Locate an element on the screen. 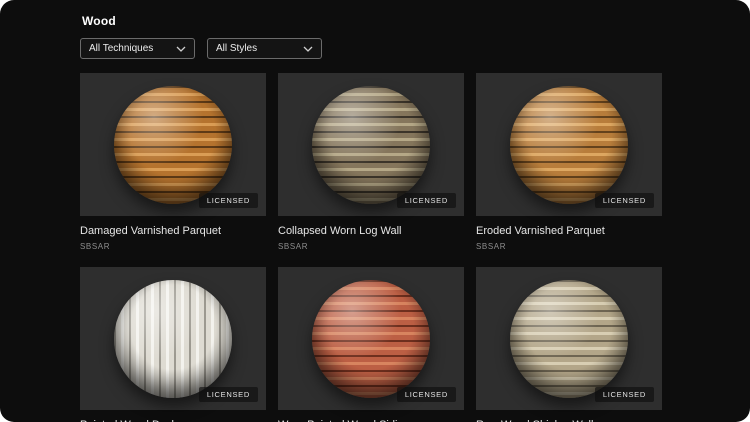 The height and width of the screenshot is (422, 750). page-title: Wood is located at coordinates (99, 21).